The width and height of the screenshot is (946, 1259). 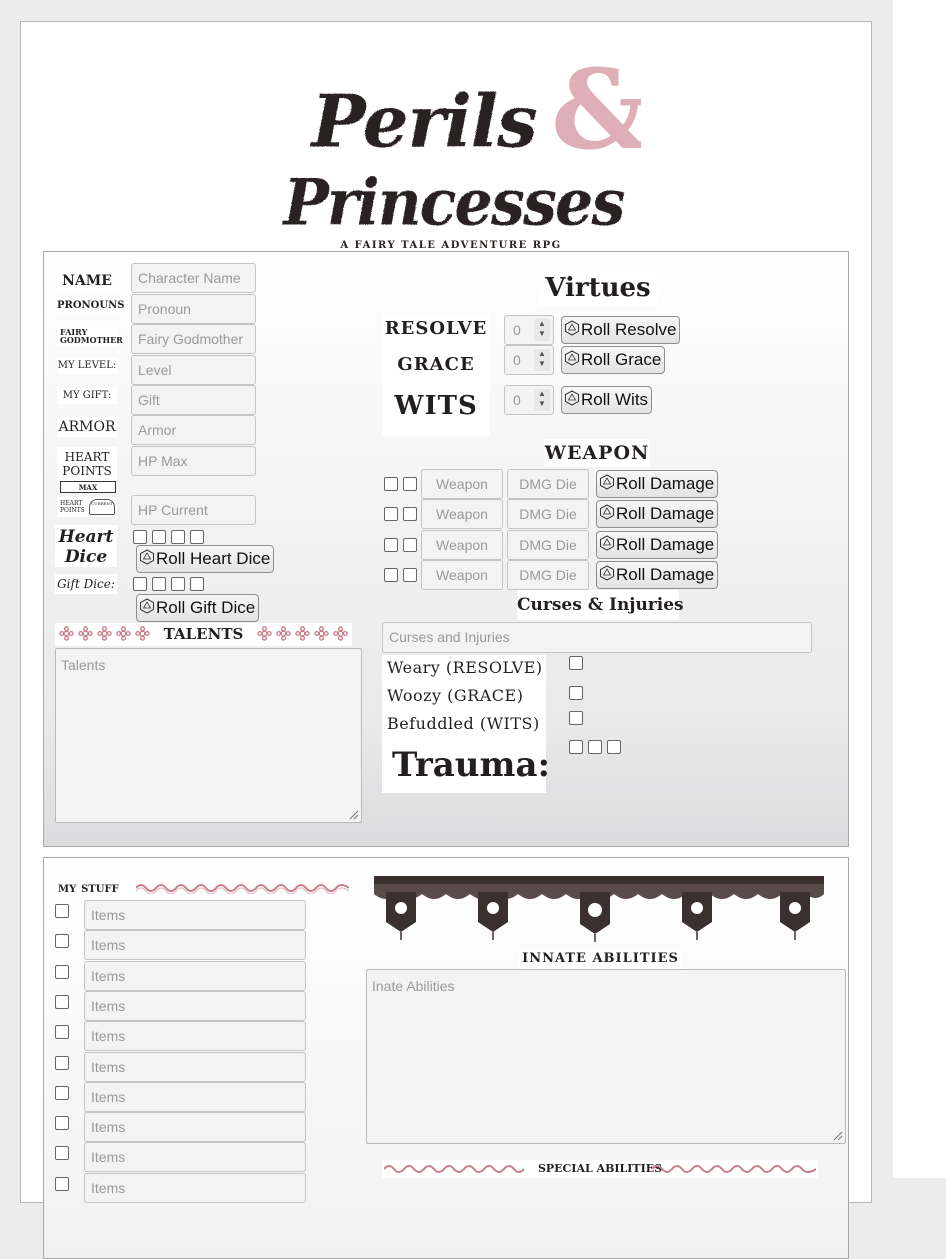 What do you see at coordinates (205, 559) in the screenshot?
I see `roll-heart-dice-button: Roll Heart Dice` at bounding box center [205, 559].